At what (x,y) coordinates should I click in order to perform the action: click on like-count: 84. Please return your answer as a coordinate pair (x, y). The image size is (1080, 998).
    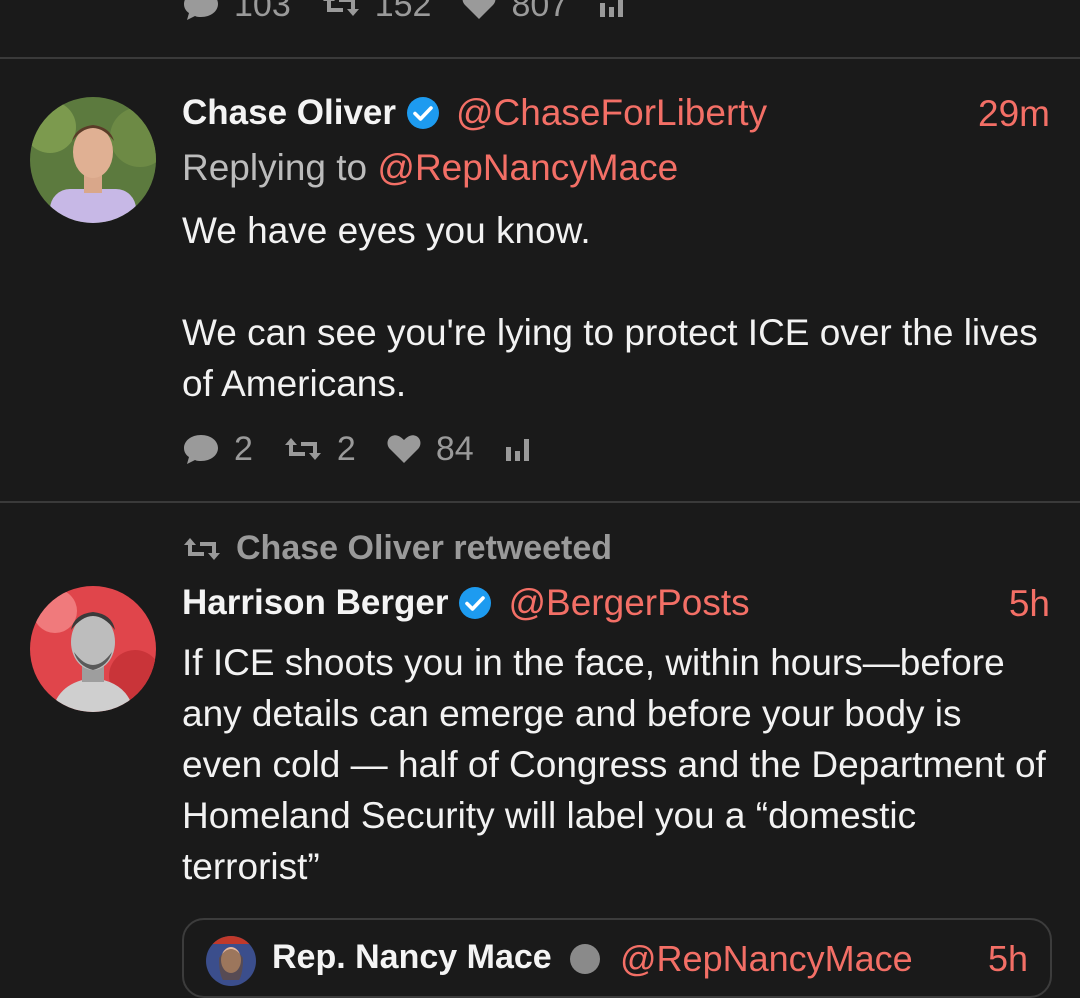
    Looking at the image, I should click on (454, 449).